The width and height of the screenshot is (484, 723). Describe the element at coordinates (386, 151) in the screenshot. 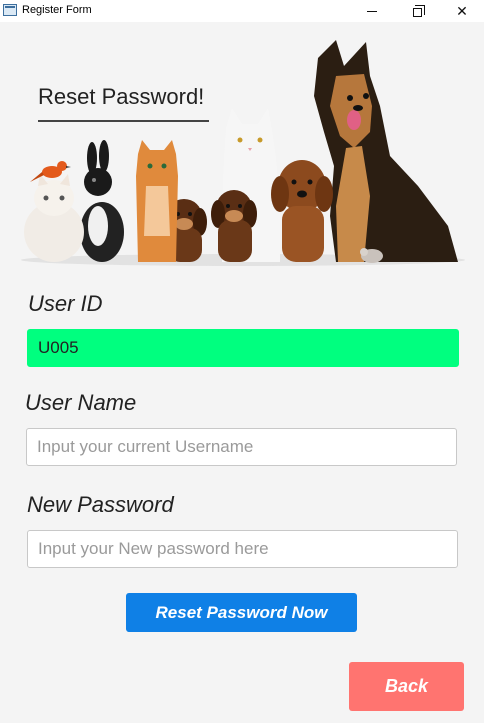

I see `german-shepherd-dog` at that location.